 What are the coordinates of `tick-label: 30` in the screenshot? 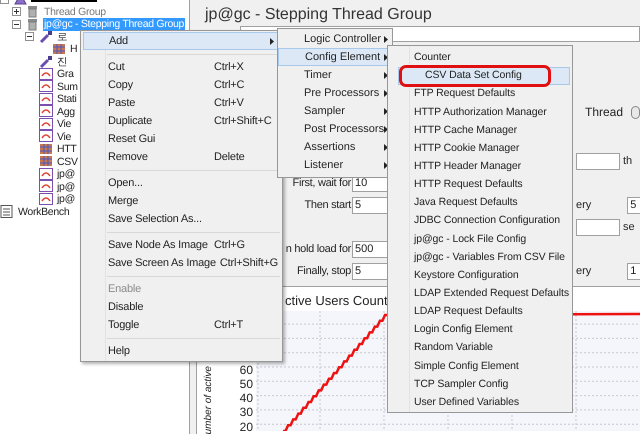 It's located at (246, 412).